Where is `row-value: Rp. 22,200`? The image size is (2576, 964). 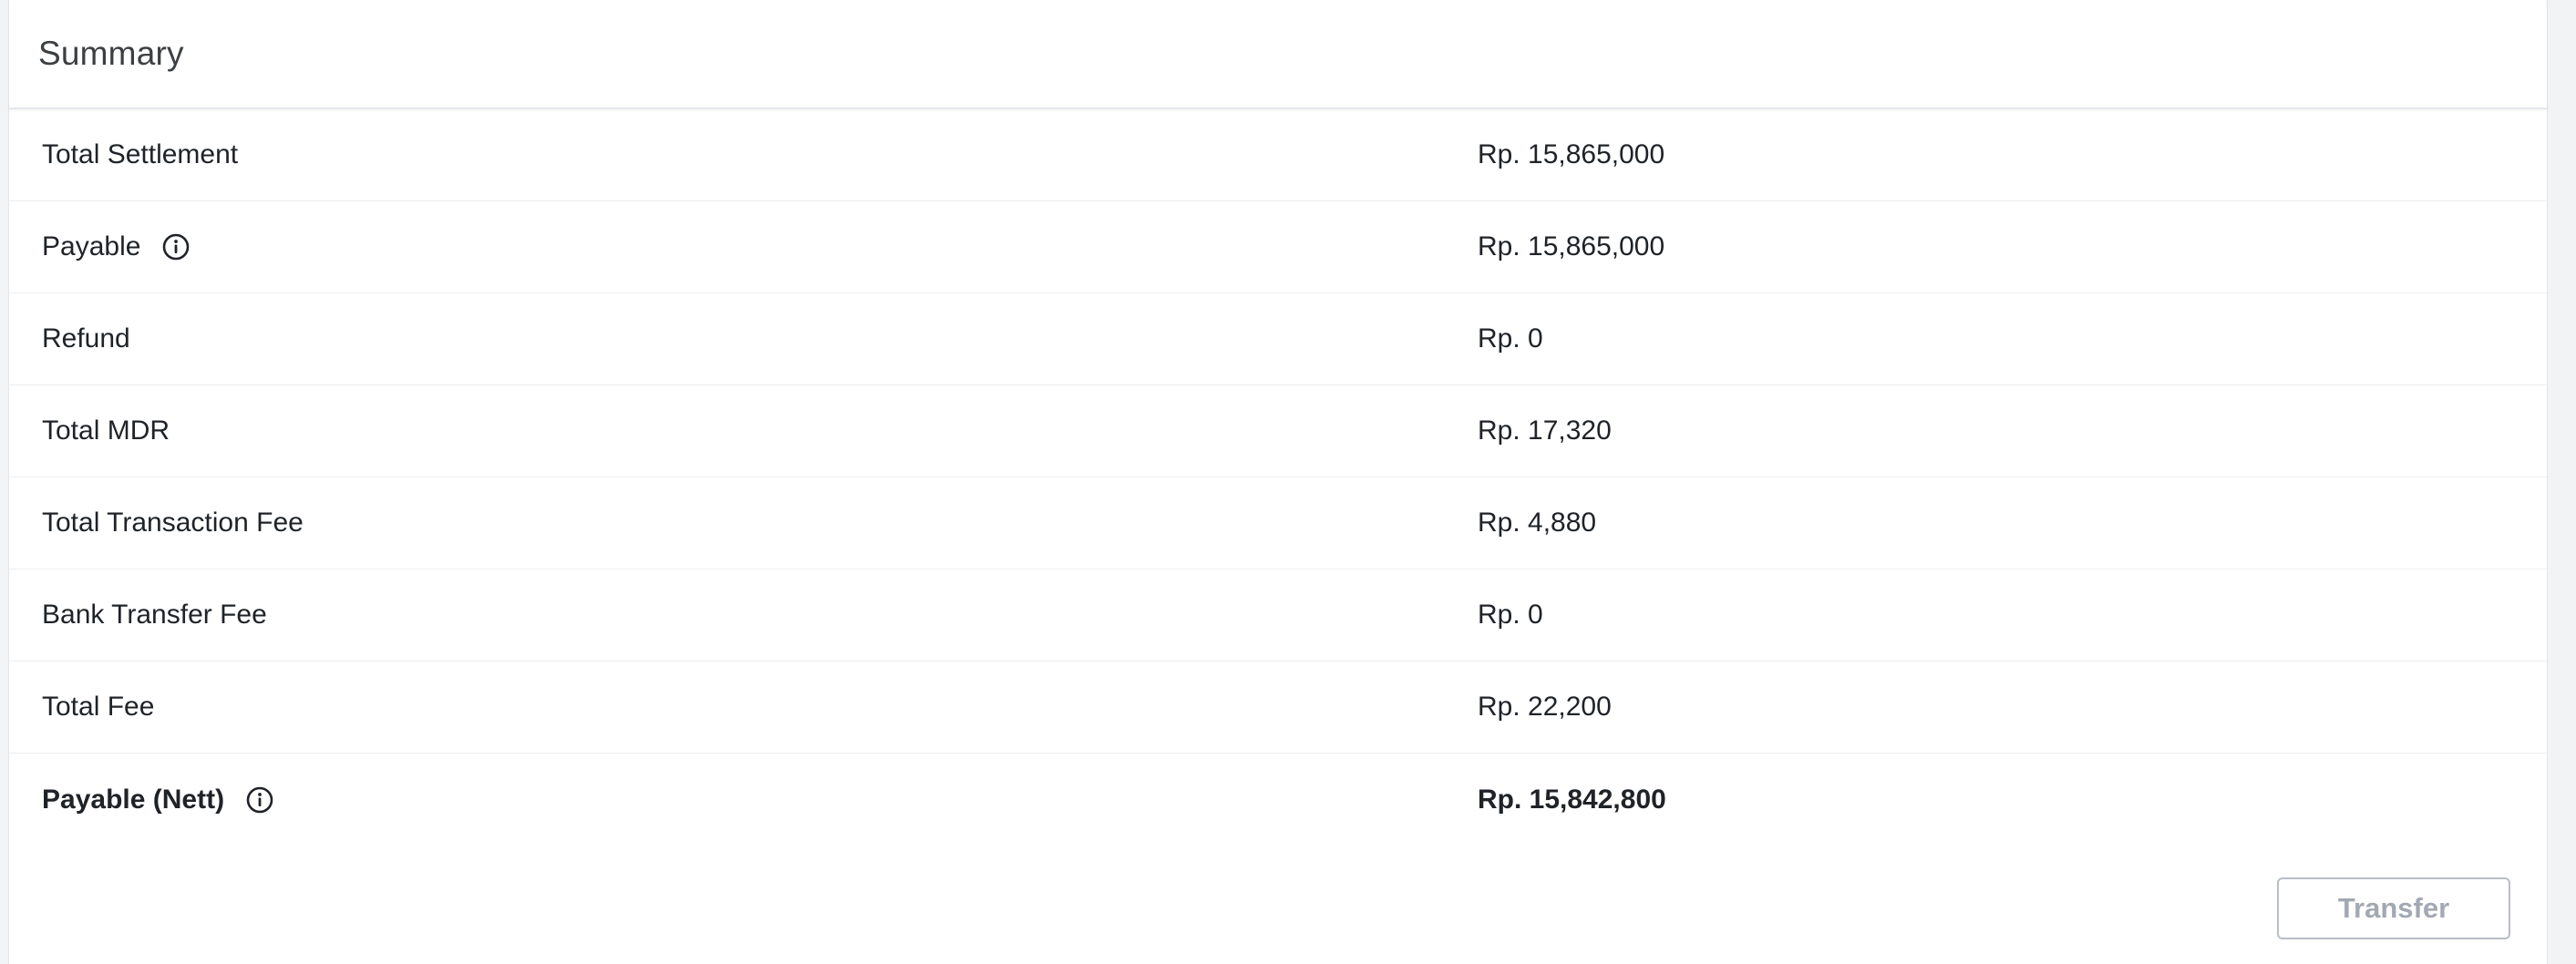
row-value: Rp. 22,200 is located at coordinates (1545, 707).